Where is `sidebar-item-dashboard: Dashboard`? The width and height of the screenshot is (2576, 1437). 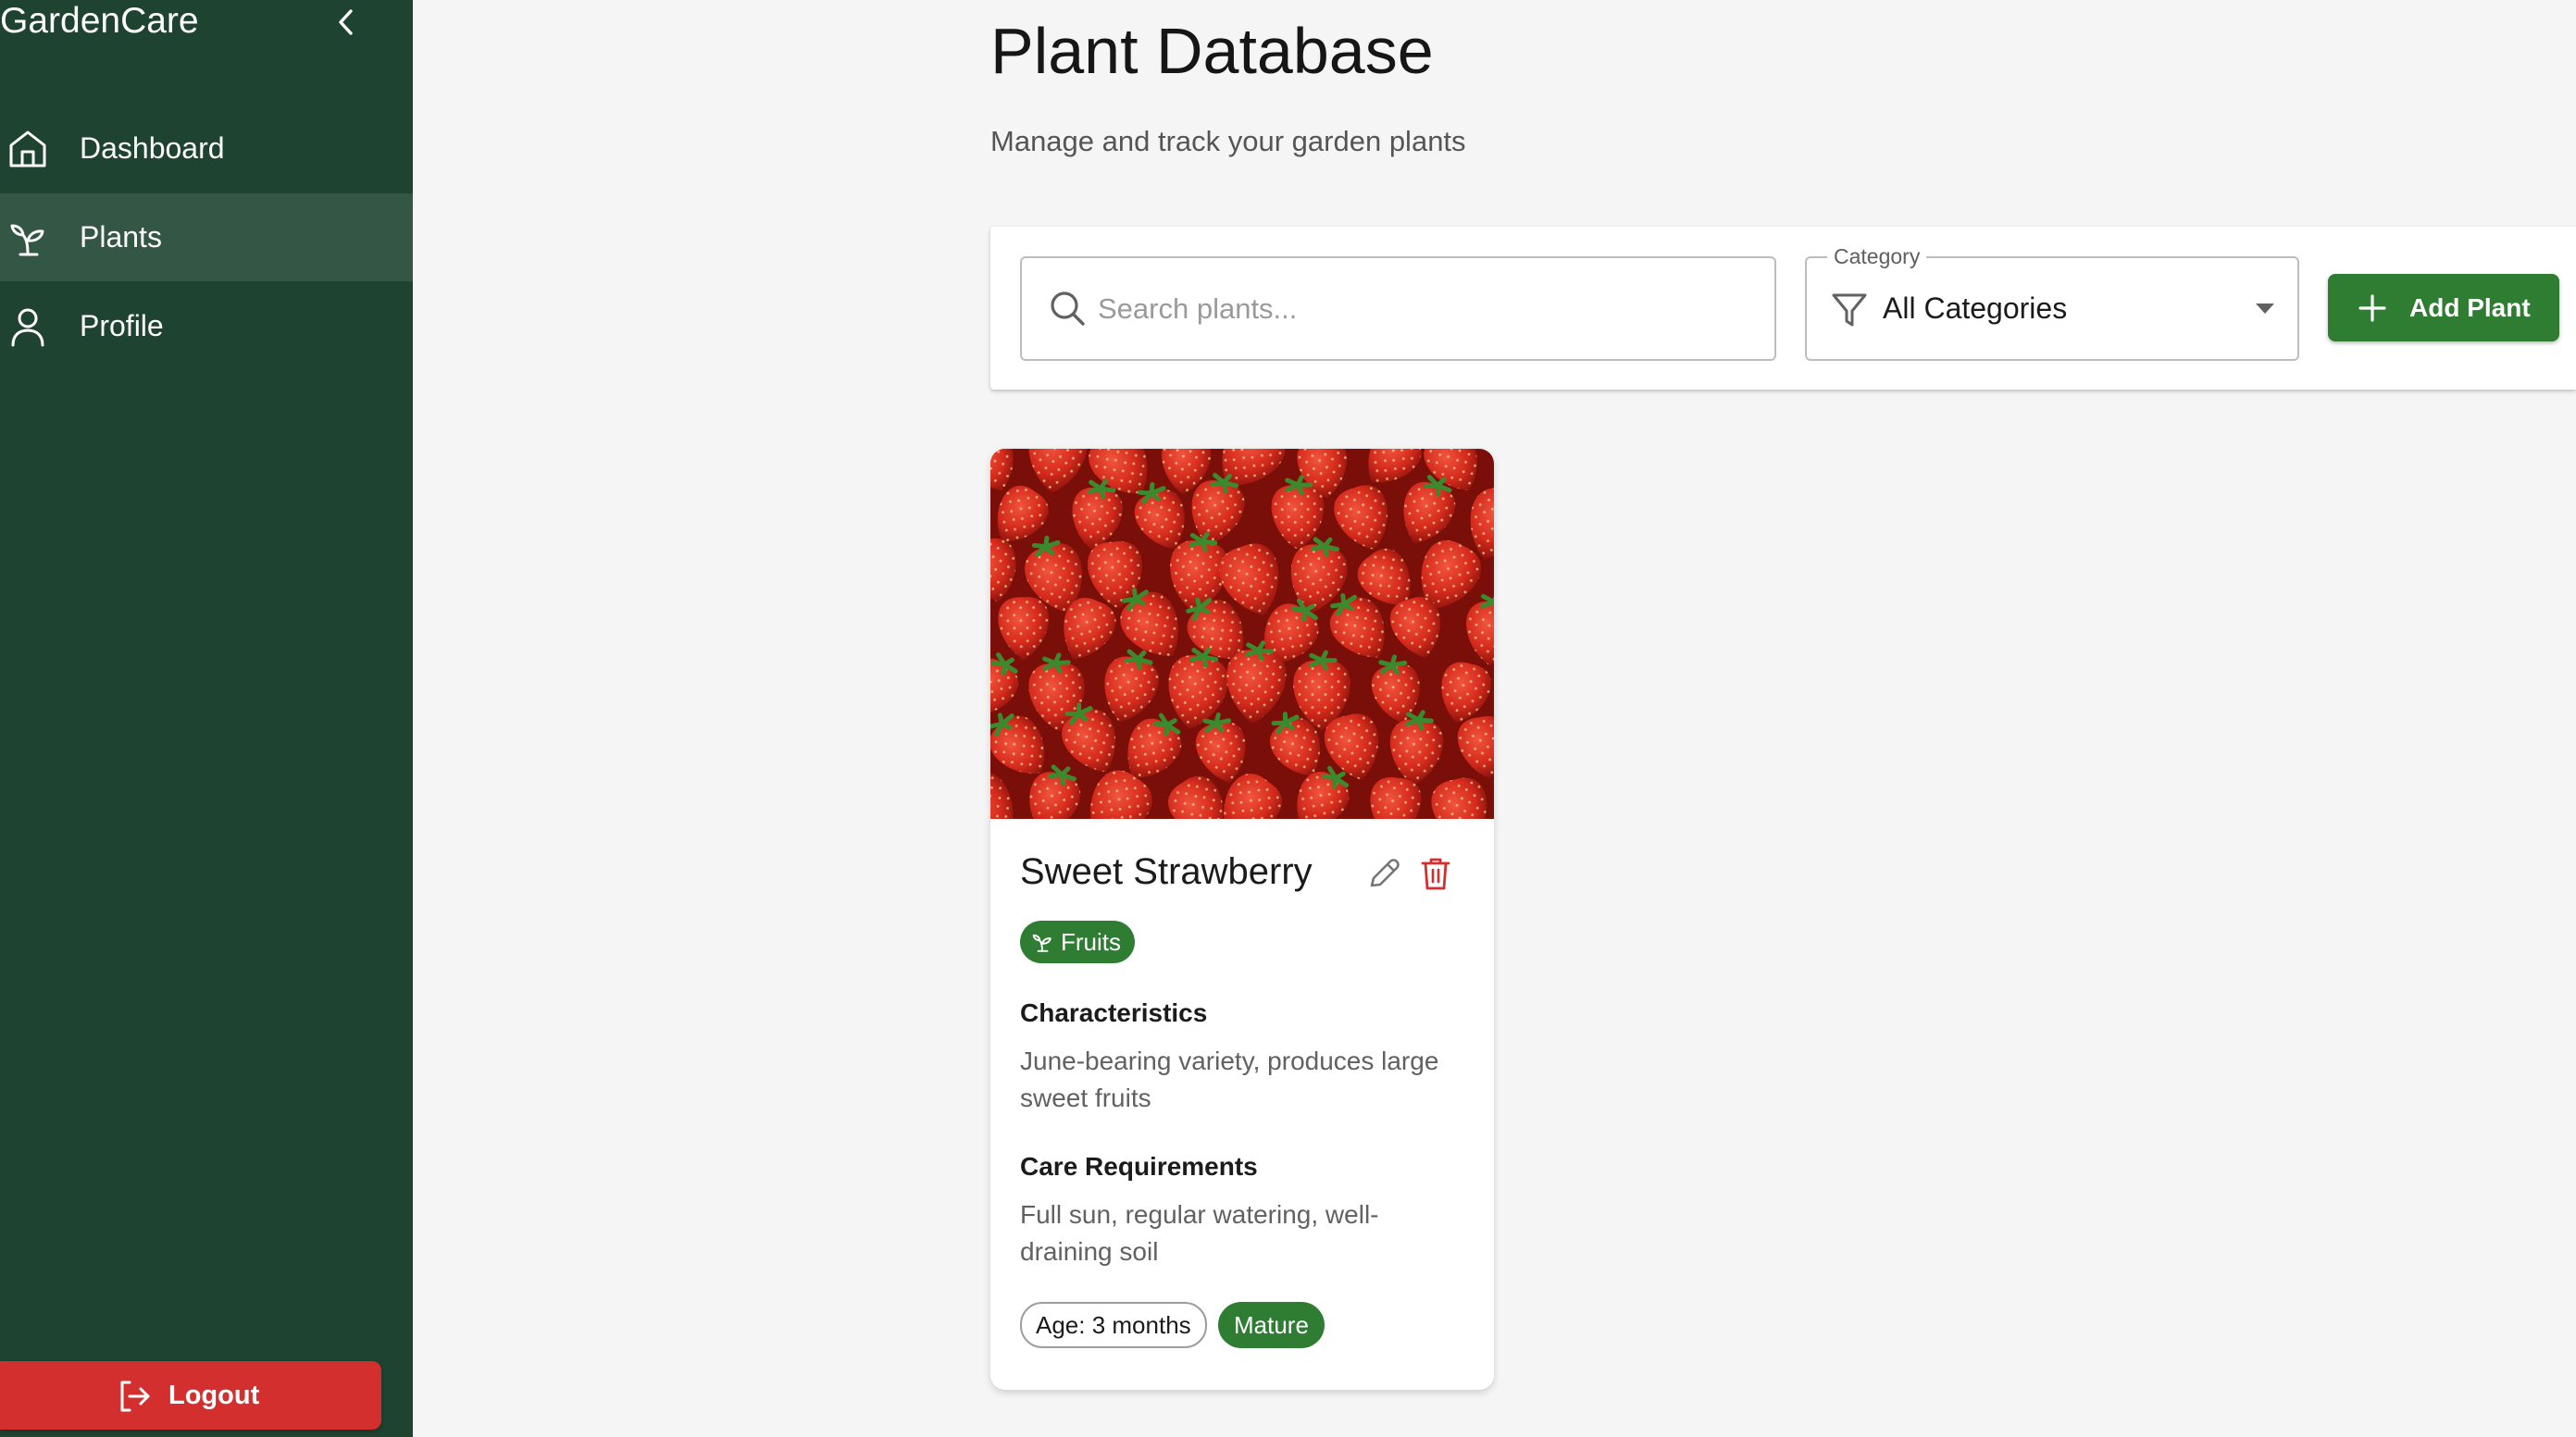
sidebar-item-dashboard: Dashboard is located at coordinates (206, 148).